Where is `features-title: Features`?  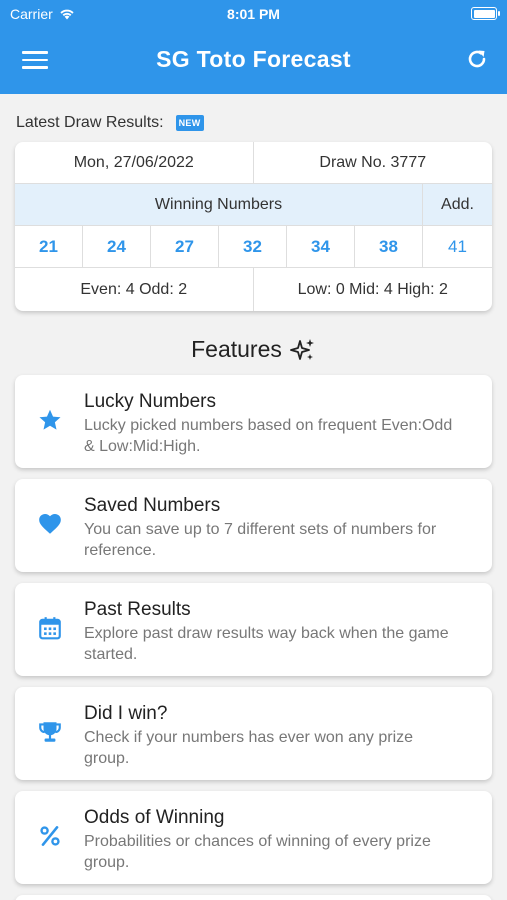
features-title: Features is located at coordinates (236, 349).